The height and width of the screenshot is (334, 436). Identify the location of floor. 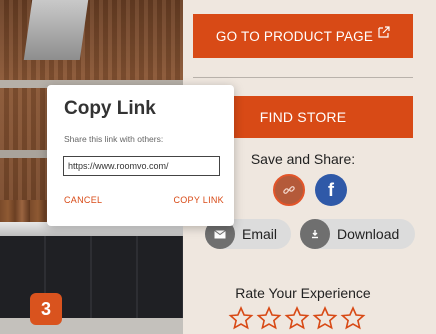
(91, 326).